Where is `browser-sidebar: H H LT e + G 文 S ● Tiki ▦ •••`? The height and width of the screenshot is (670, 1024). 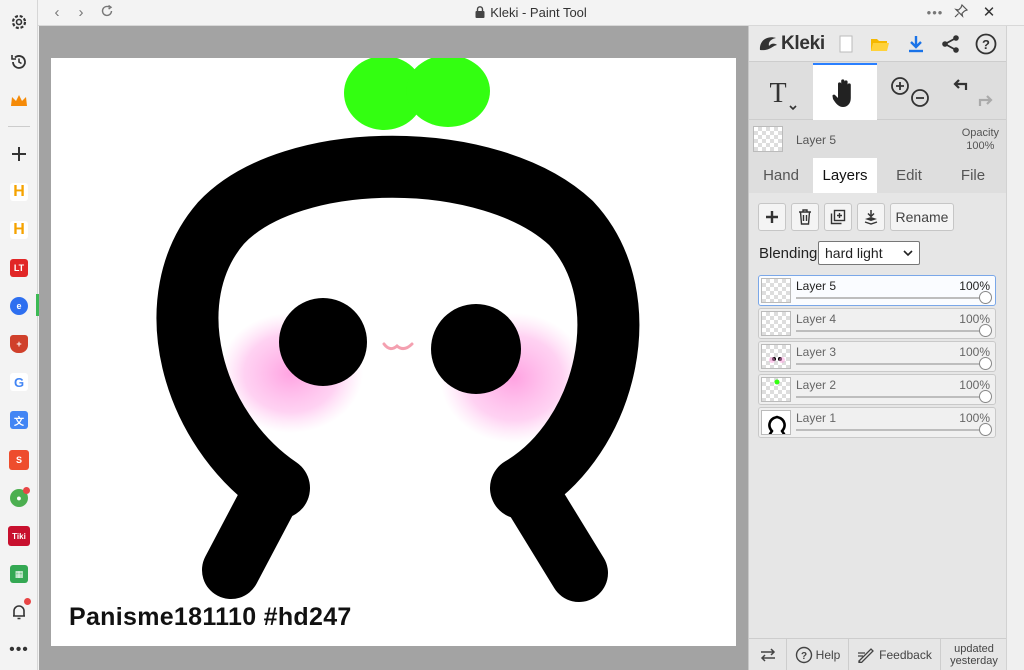 browser-sidebar: H H LT e + G 文 S ● Tiki ▦ ••• is located at coordinates (19, 335).